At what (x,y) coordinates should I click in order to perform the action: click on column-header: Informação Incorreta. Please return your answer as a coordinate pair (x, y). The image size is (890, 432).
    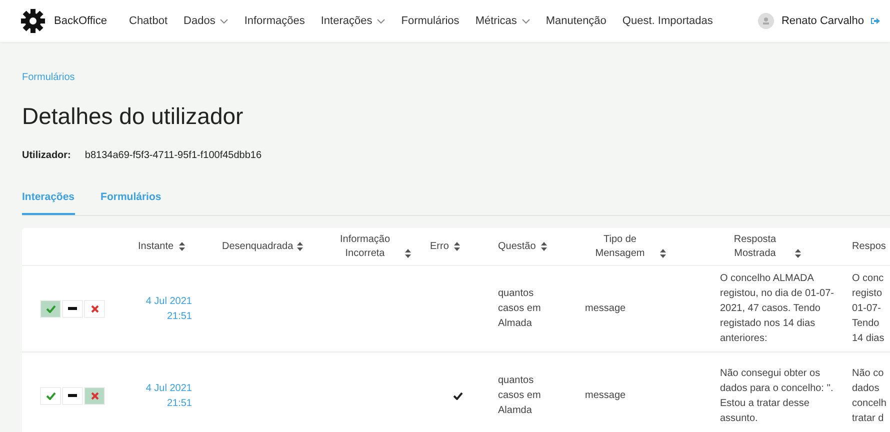
    Looking at the image, I should click on (365, 246).